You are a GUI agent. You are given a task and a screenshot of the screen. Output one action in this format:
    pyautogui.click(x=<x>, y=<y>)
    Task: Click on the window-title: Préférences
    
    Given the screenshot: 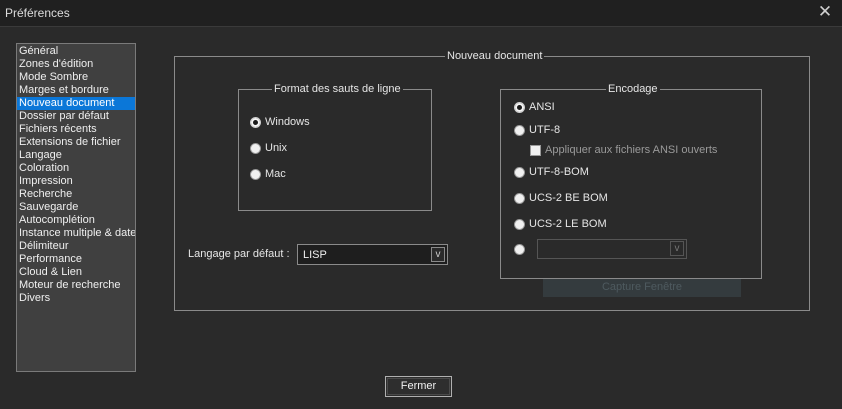 What is the action you would take?
    pyautogui.click(x=37, y=13)
    